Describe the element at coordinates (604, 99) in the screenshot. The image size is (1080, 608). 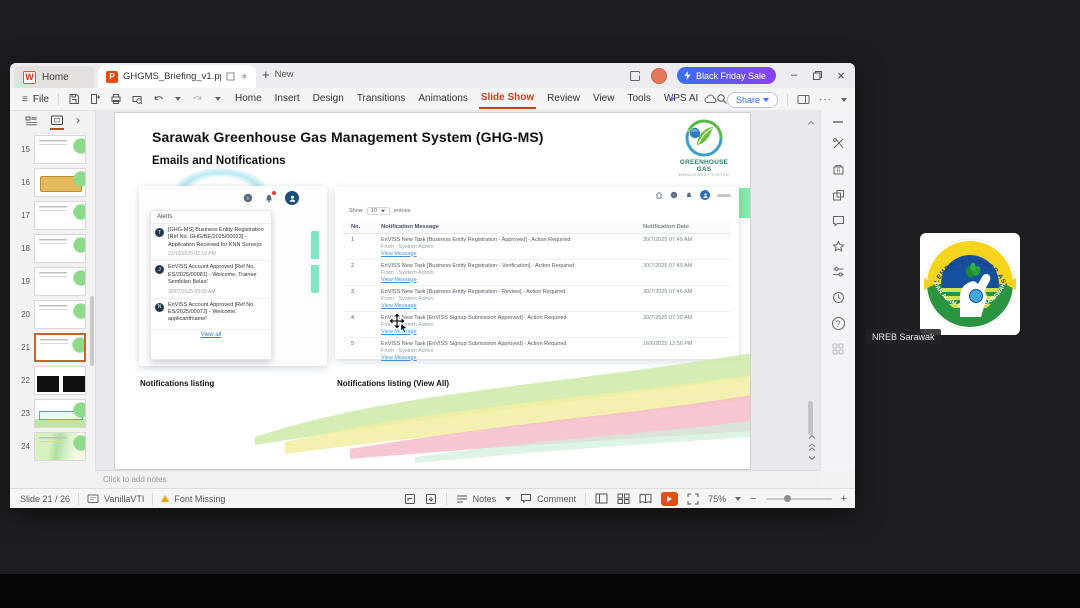
I see `menu-item: View` at that location.